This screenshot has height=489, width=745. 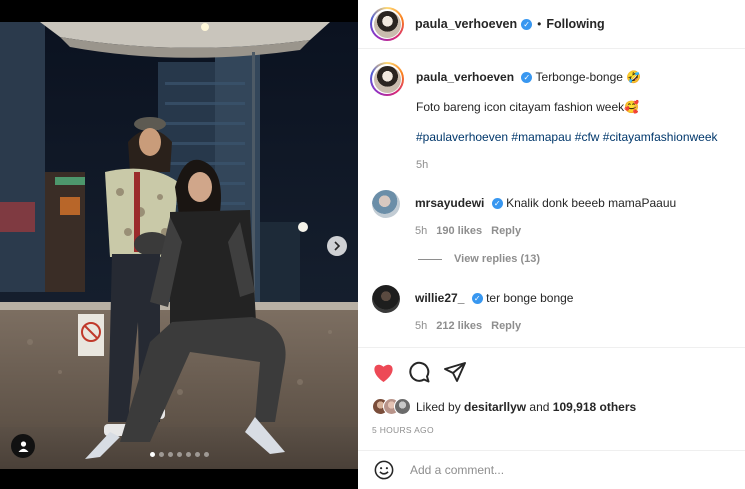 What do you see at coordinates (594, 407) in the screenshot?
I see `likes-count: 109,918 others` at bounding box center [594, 407].